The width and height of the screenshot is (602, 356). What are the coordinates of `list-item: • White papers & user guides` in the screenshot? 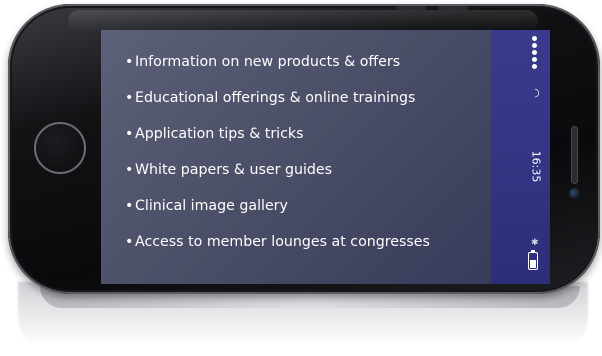 It's located at (305, 178).